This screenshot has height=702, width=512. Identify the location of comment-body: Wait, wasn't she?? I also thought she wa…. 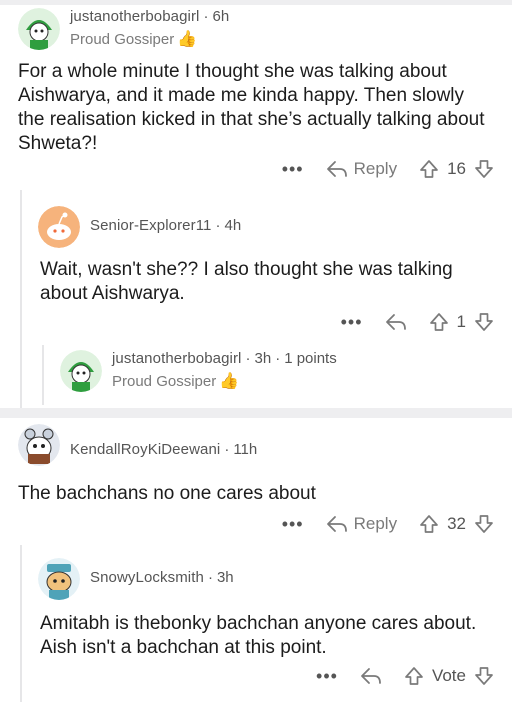
(246, 281).